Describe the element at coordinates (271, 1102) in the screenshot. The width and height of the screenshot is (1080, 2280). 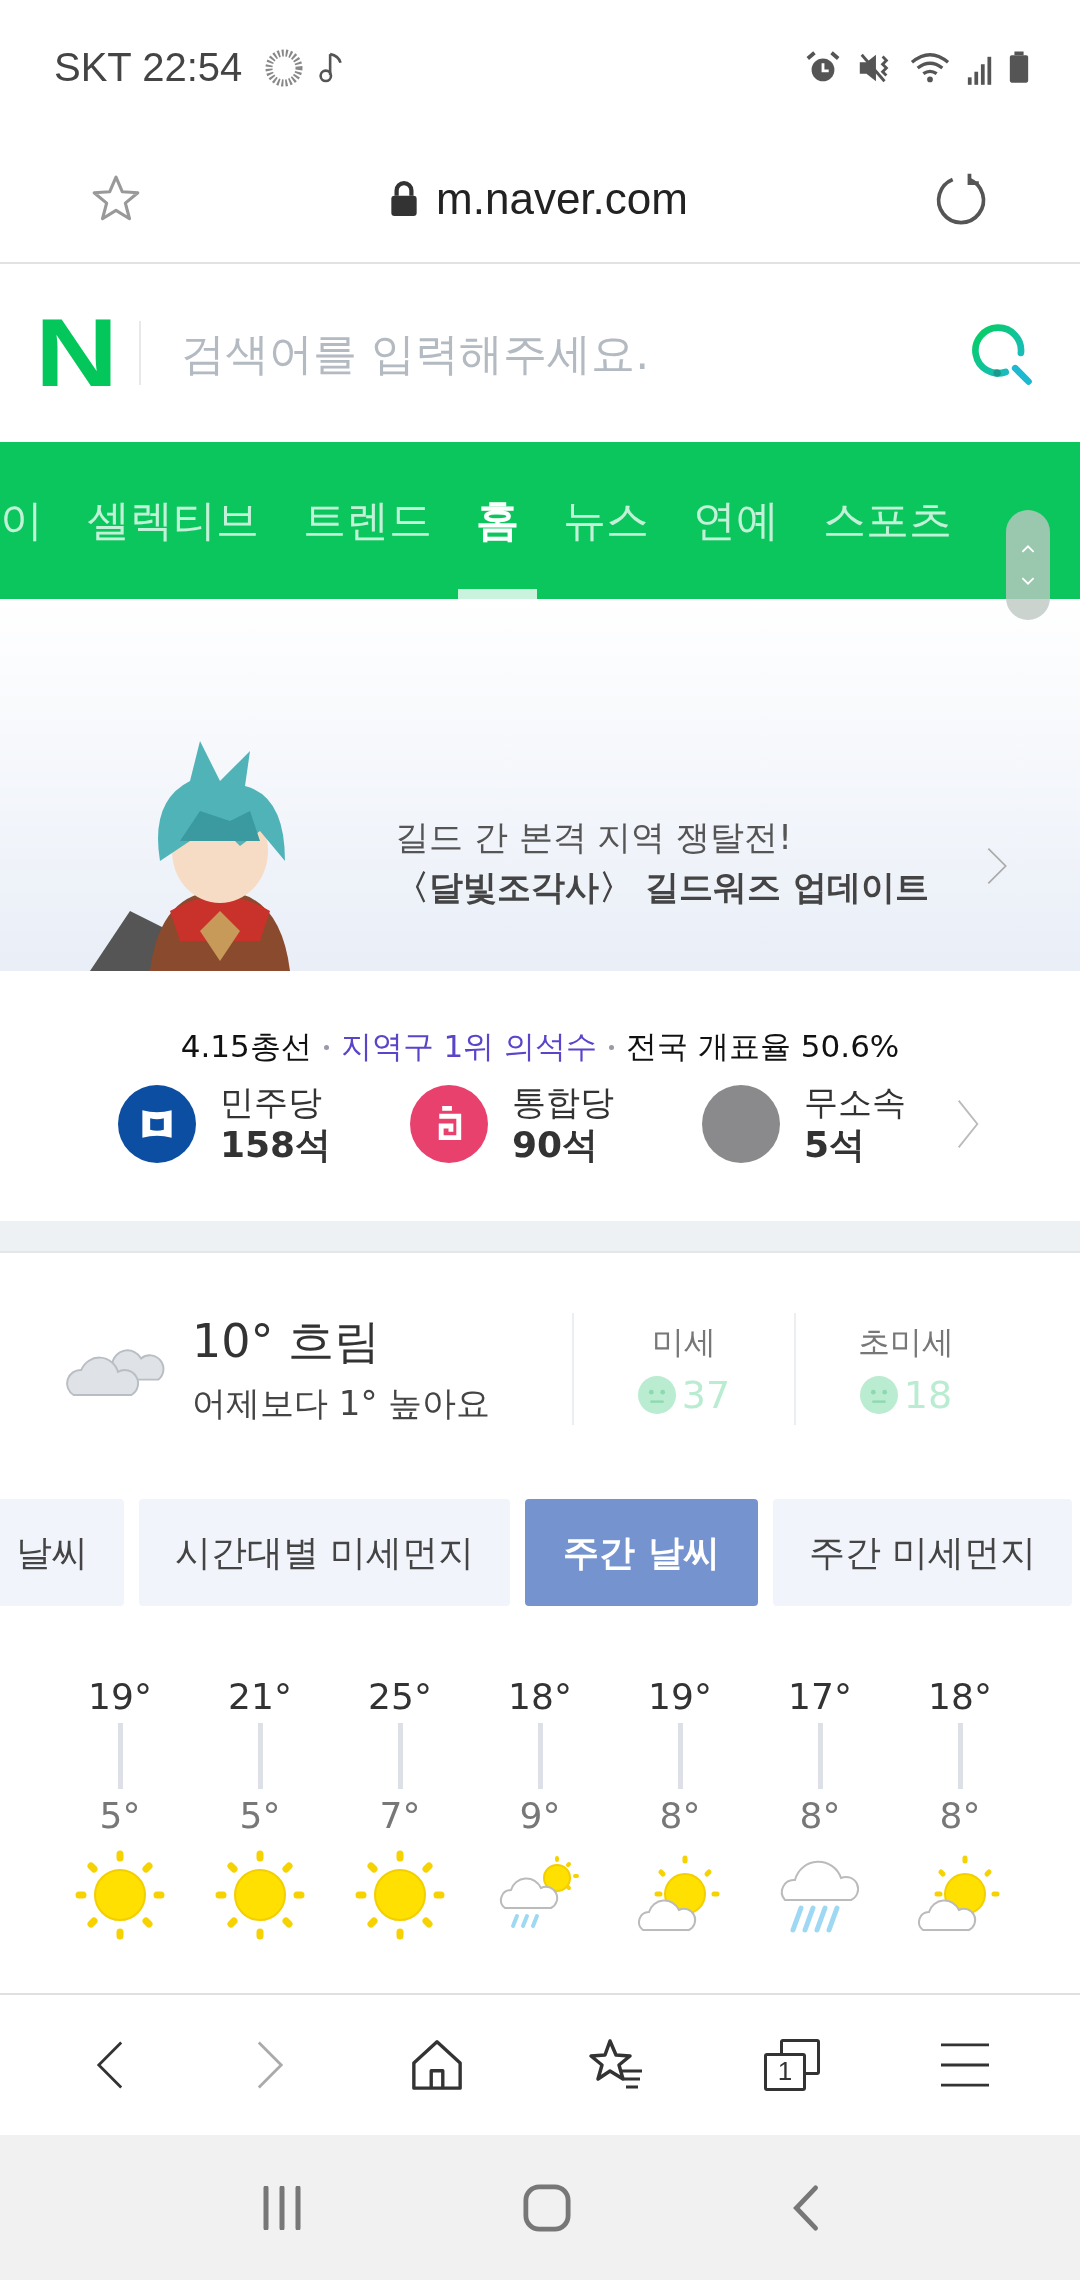
I see `party-name: 민주당` at that location.